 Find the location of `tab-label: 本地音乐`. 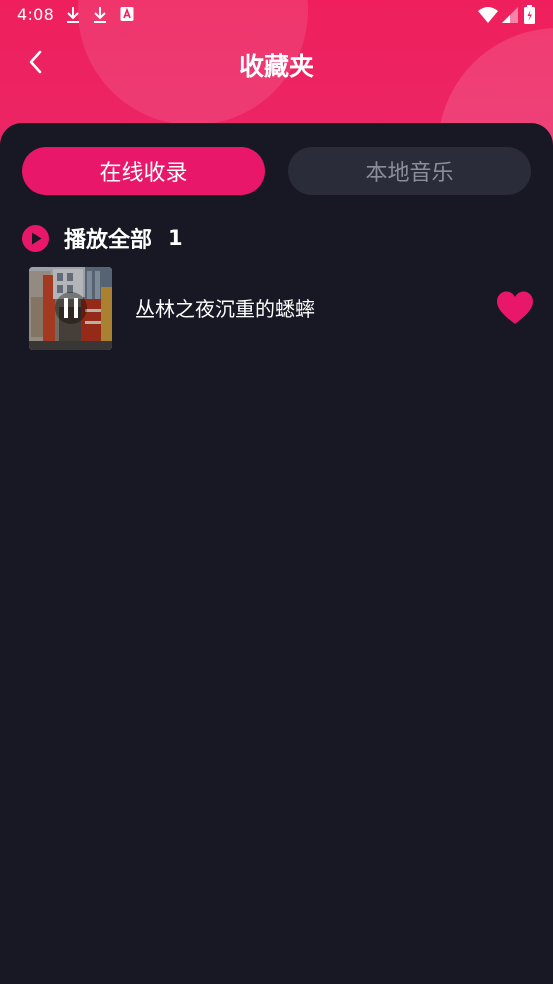

tab-label: 本地音乐 is located at coordinates (409, 173).